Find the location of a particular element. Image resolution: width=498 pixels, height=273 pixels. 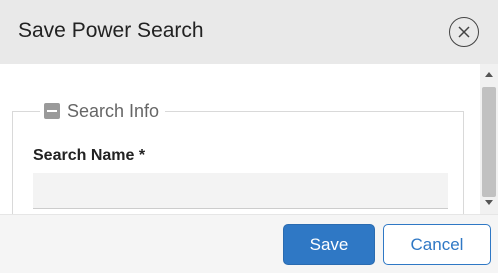

close-icon is located at coordinates (464, 32).